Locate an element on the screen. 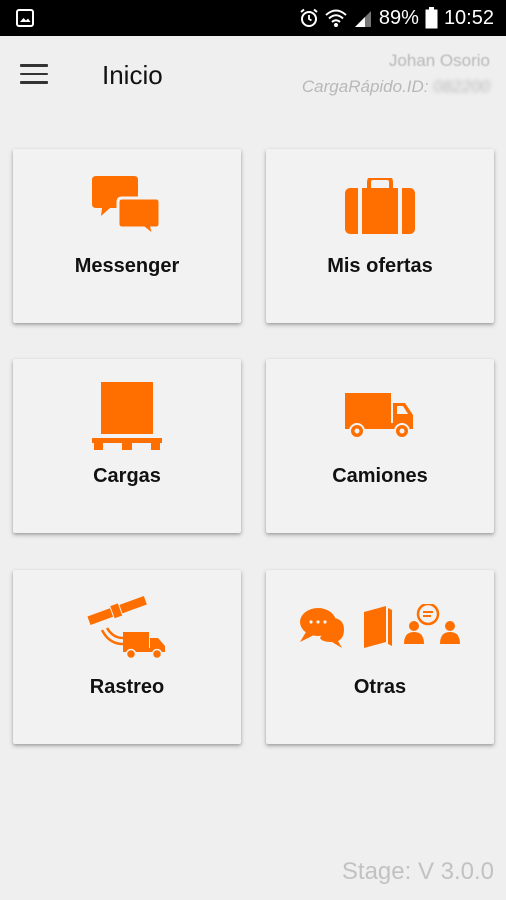 The width and height of the screenshot is (506, 900). signal-icon is located at coordinates (362, 19).